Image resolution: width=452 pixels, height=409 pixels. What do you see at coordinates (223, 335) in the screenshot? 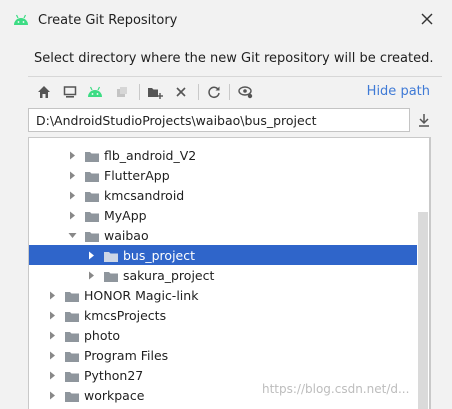
I see `tree-row: photo` at bounding box center [223, 335].